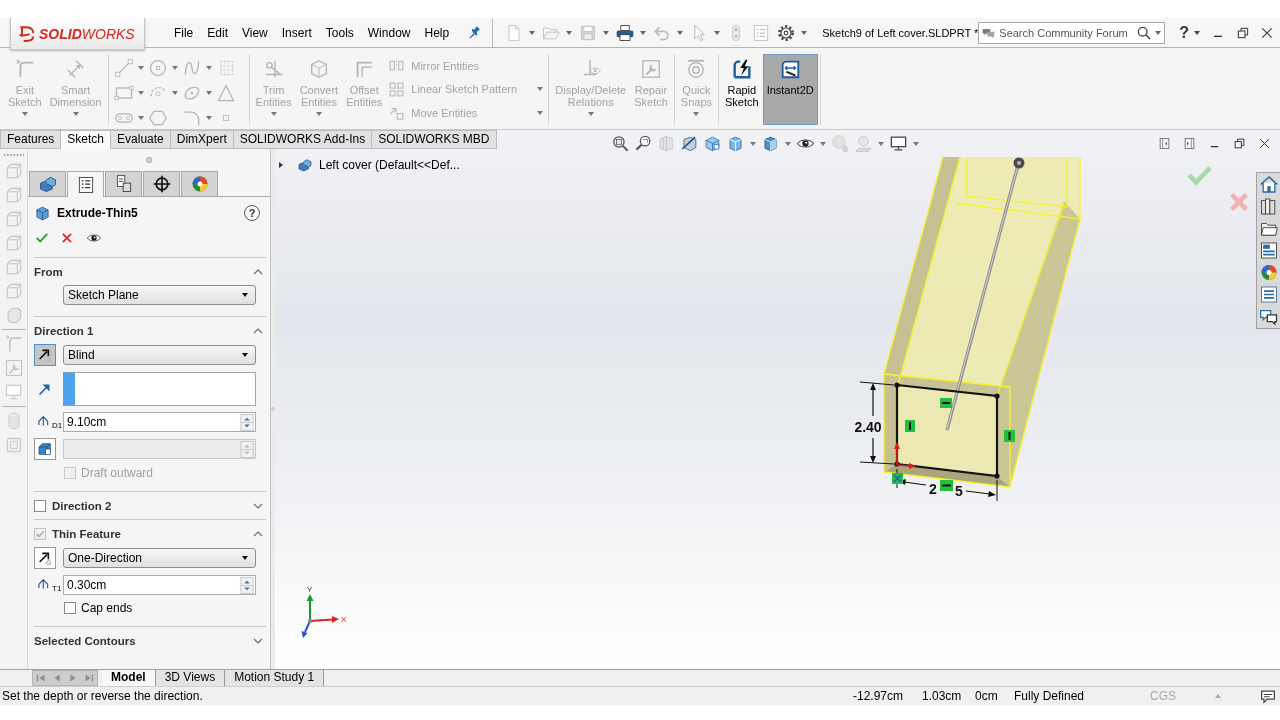  Describe the element at coordinates (898, 143) in the screenshot. I see `monitor-icon` at that location.